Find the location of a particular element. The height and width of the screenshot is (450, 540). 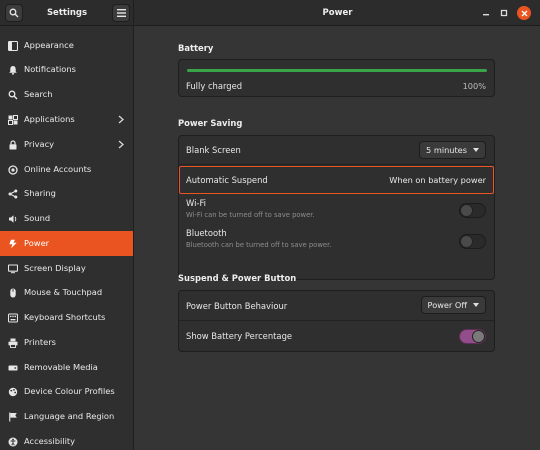

sidebar-item-online-accounts: Online Accounts is located at coordinates (66, 169).